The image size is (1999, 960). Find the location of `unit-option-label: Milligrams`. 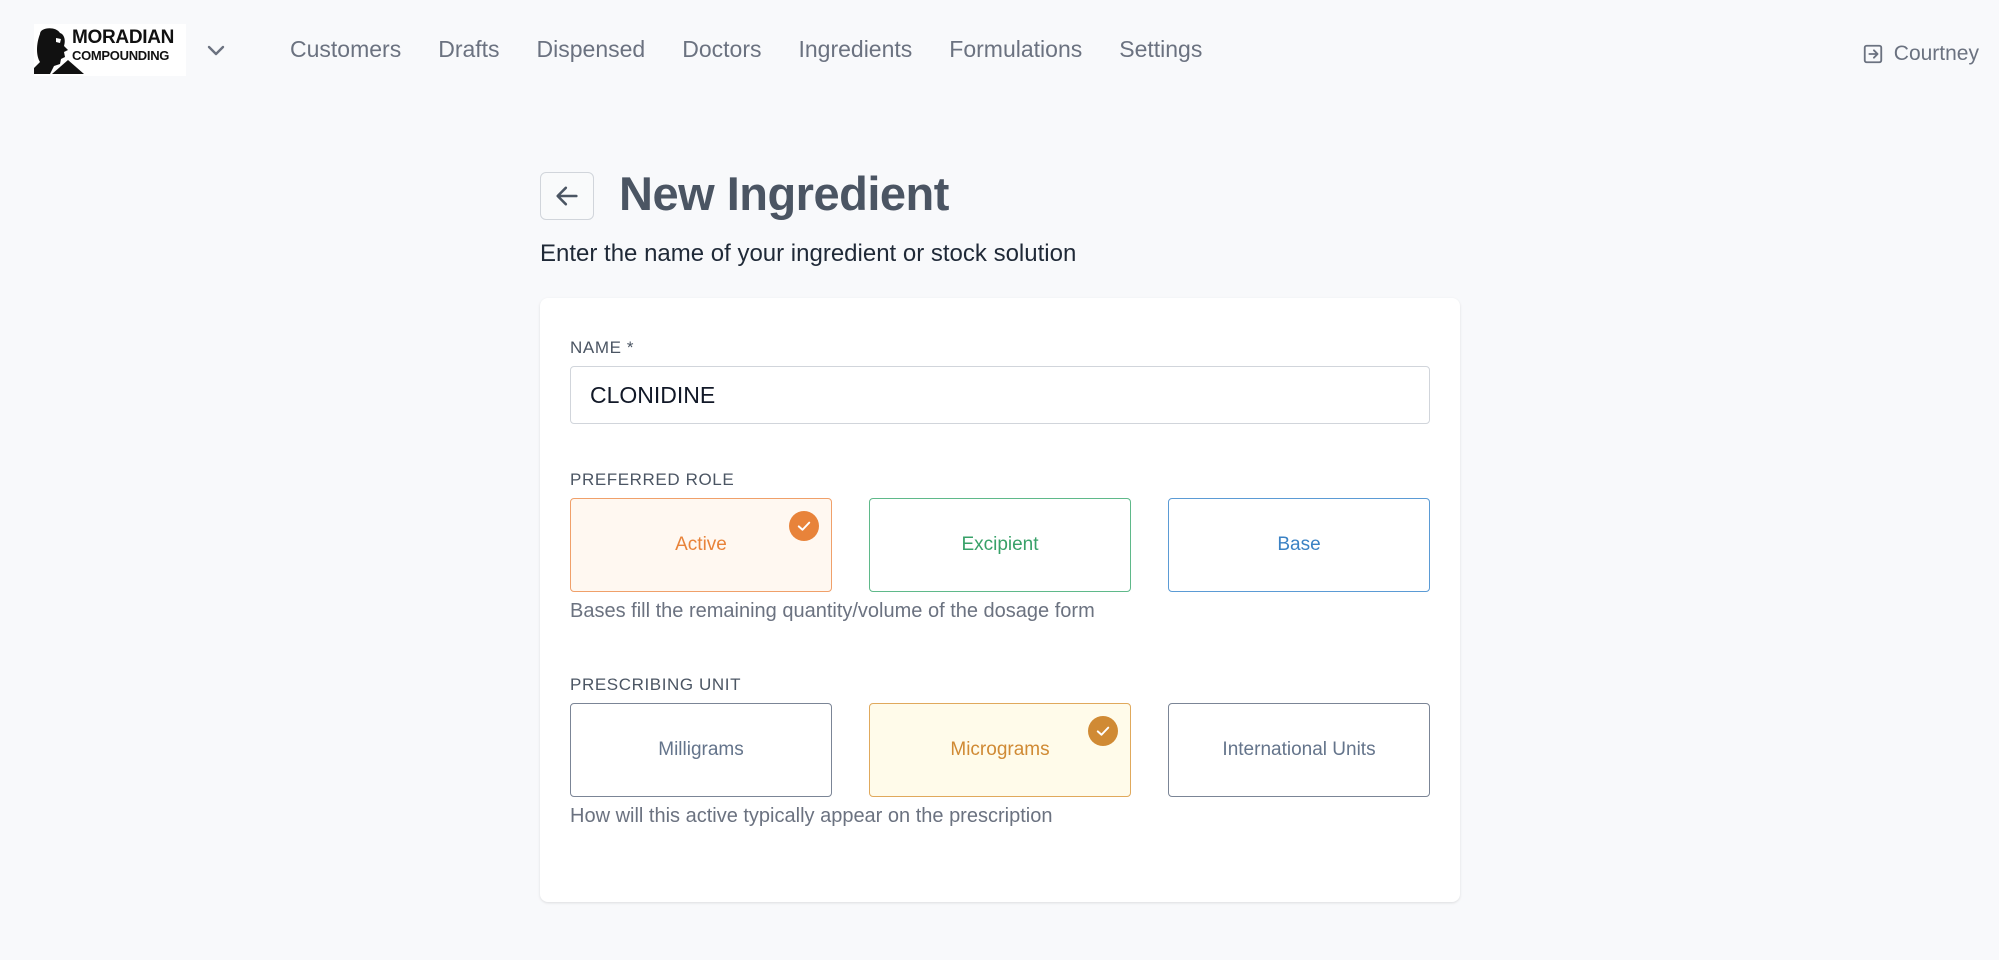

unit-option-label: Milligrams is located at coordinates (701, 749).